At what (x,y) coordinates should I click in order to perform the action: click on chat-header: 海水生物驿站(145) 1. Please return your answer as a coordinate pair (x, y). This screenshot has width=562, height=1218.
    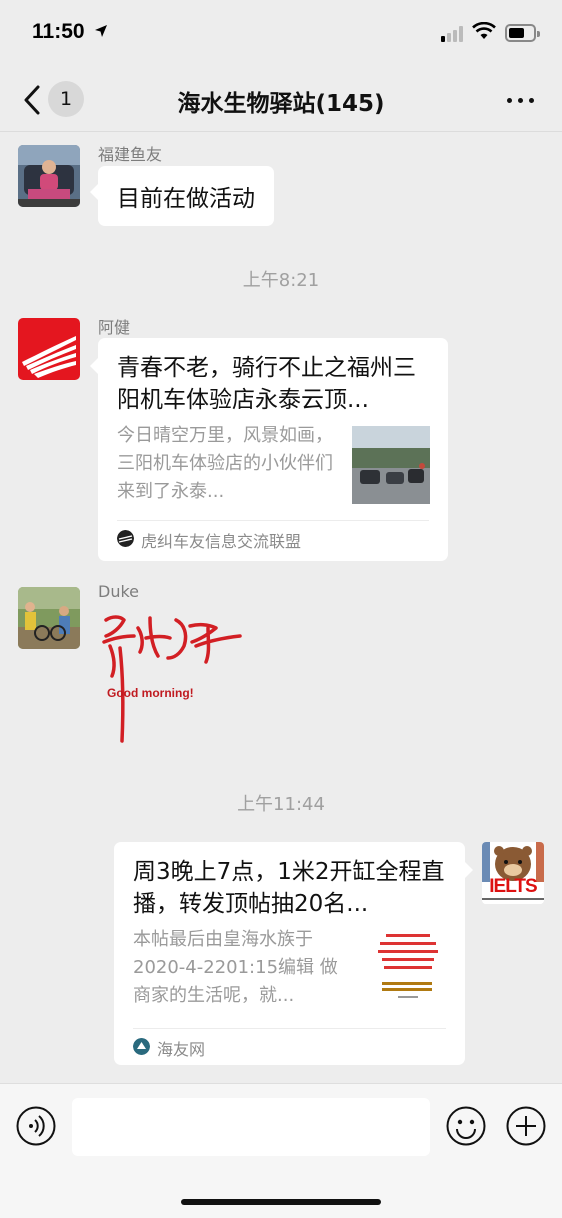
    Looking at the image, I should click on (281, 100).